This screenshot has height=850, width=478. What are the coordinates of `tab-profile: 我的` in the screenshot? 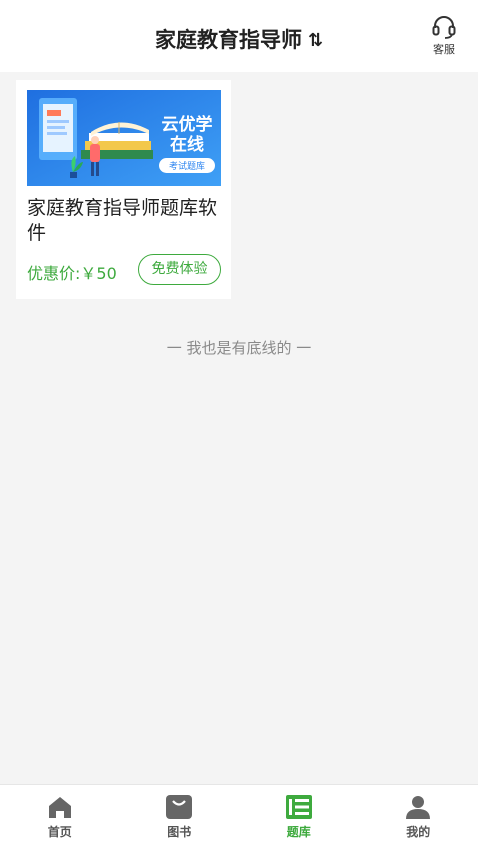 It's located at (418, 817).